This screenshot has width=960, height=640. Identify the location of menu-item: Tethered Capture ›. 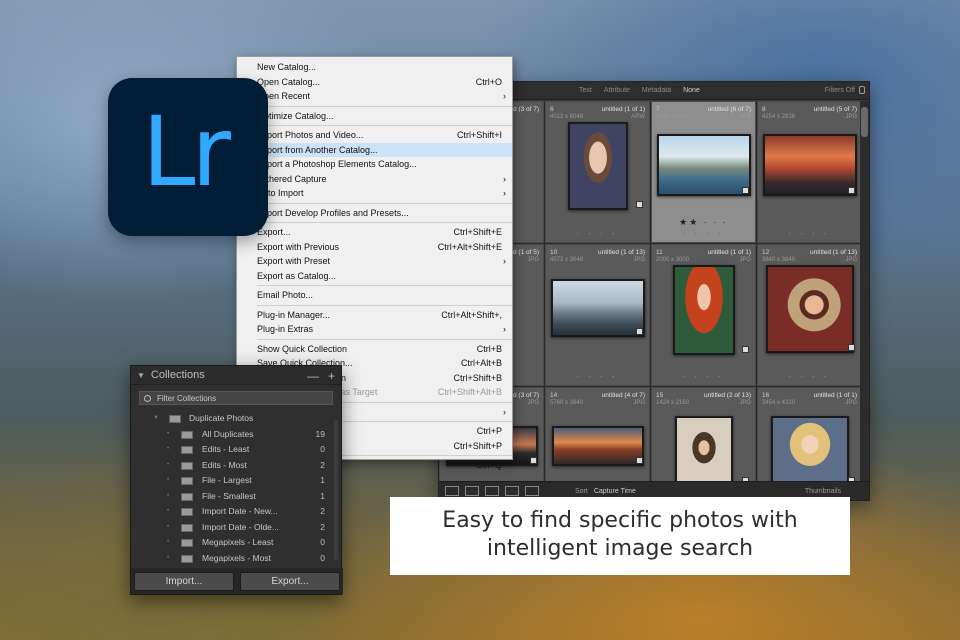
(374, 179).